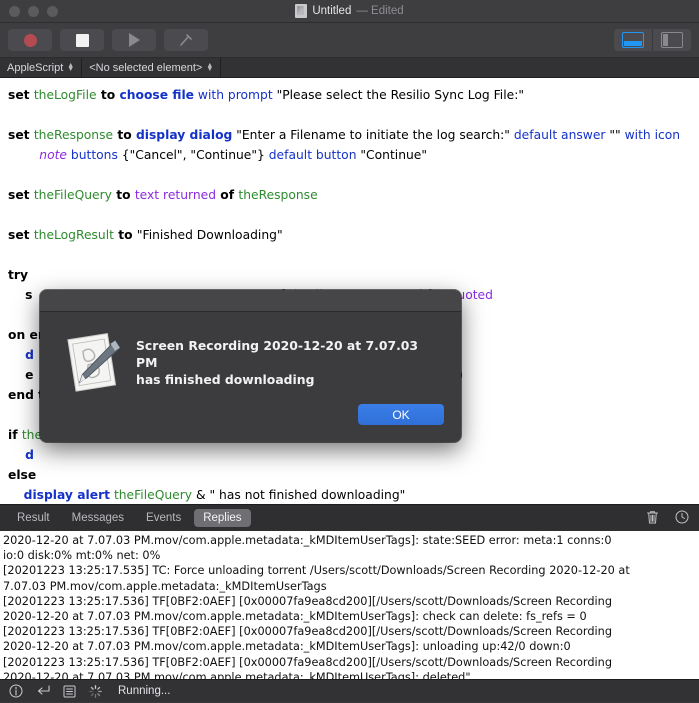 The width and height of the screenshot is (699, 703). I want to click on window-controls, so click(29, 11).